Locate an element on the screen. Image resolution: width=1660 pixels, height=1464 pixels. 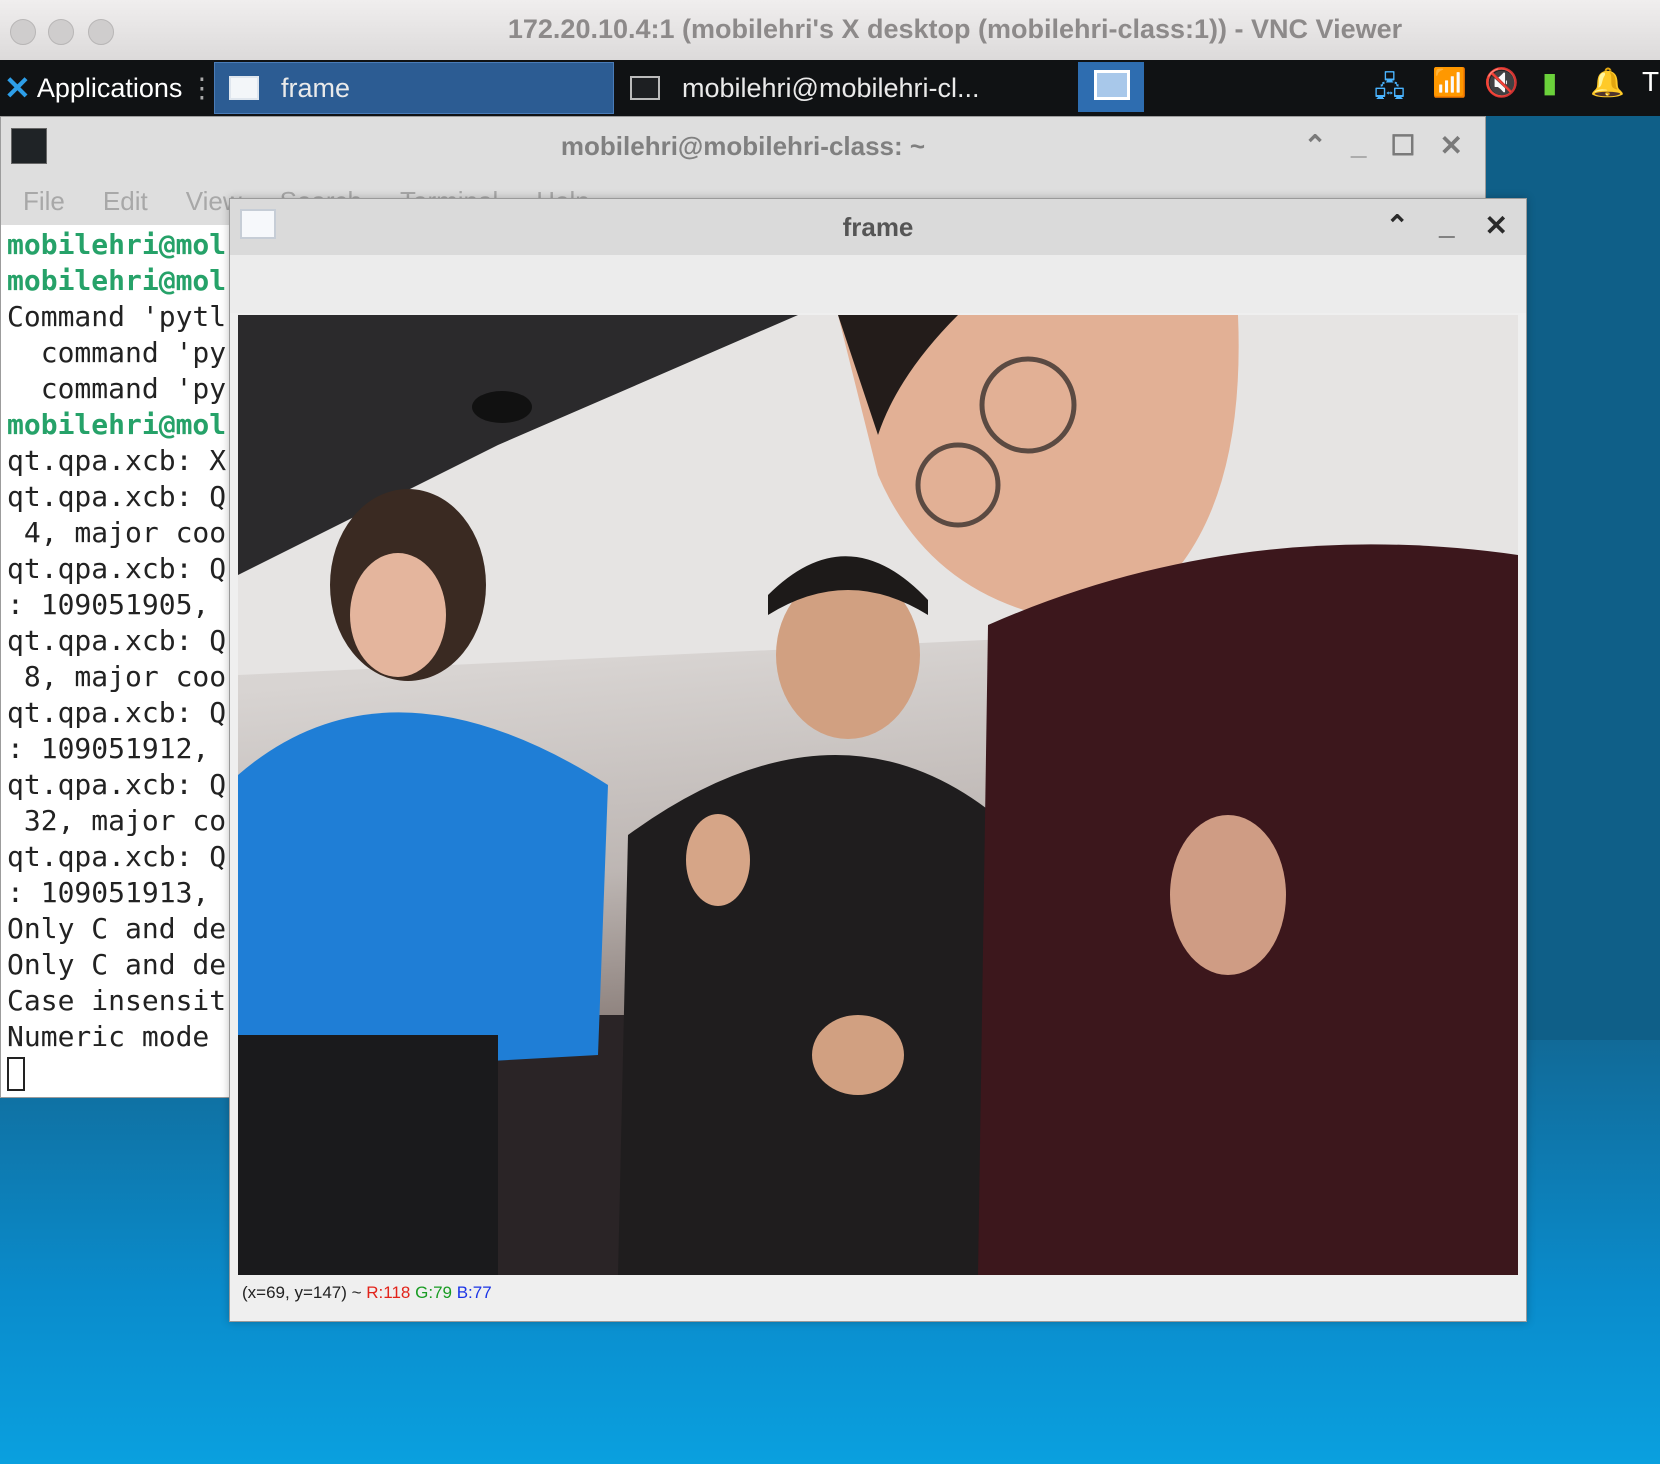
terminal-title: mobilehri@mobilehri-class: ~ is located at coordinates (743, 146).